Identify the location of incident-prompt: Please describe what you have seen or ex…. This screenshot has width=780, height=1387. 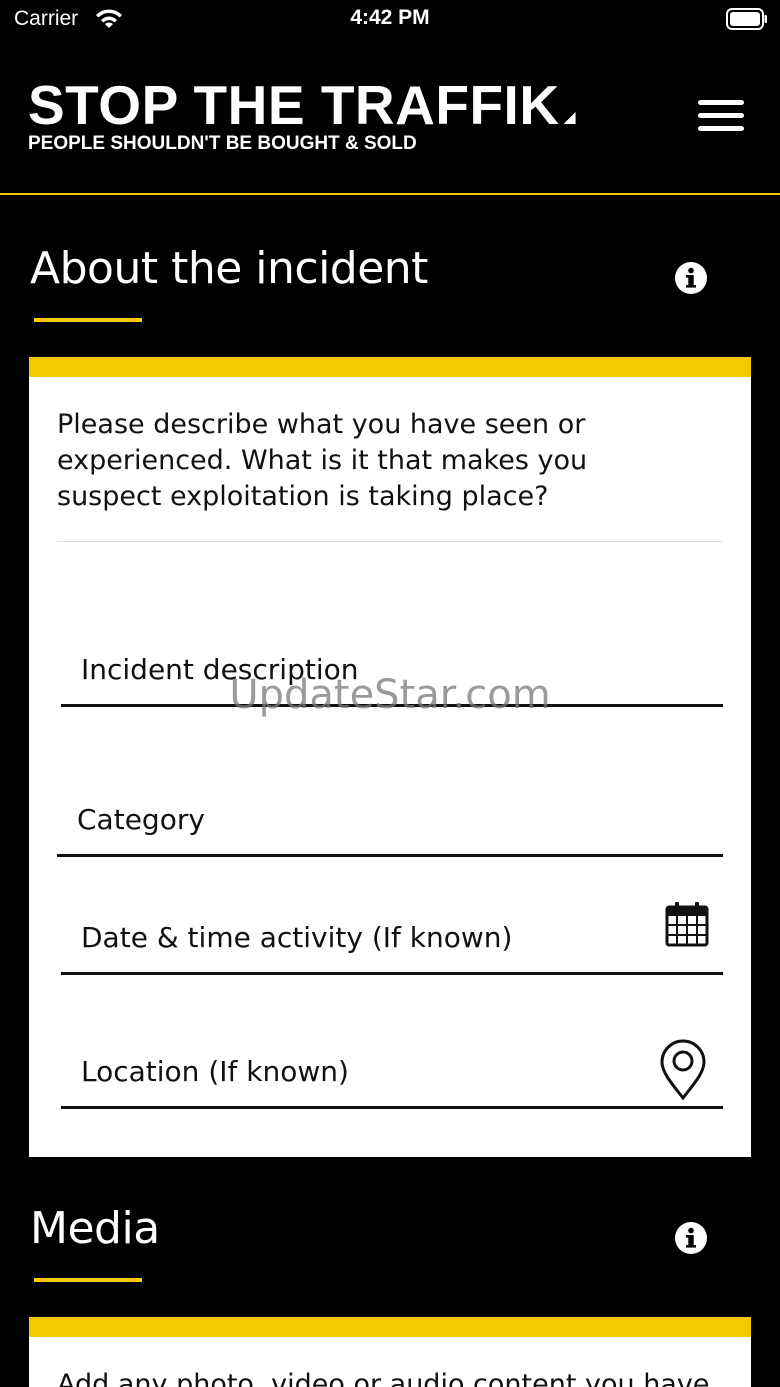
(322, 460).